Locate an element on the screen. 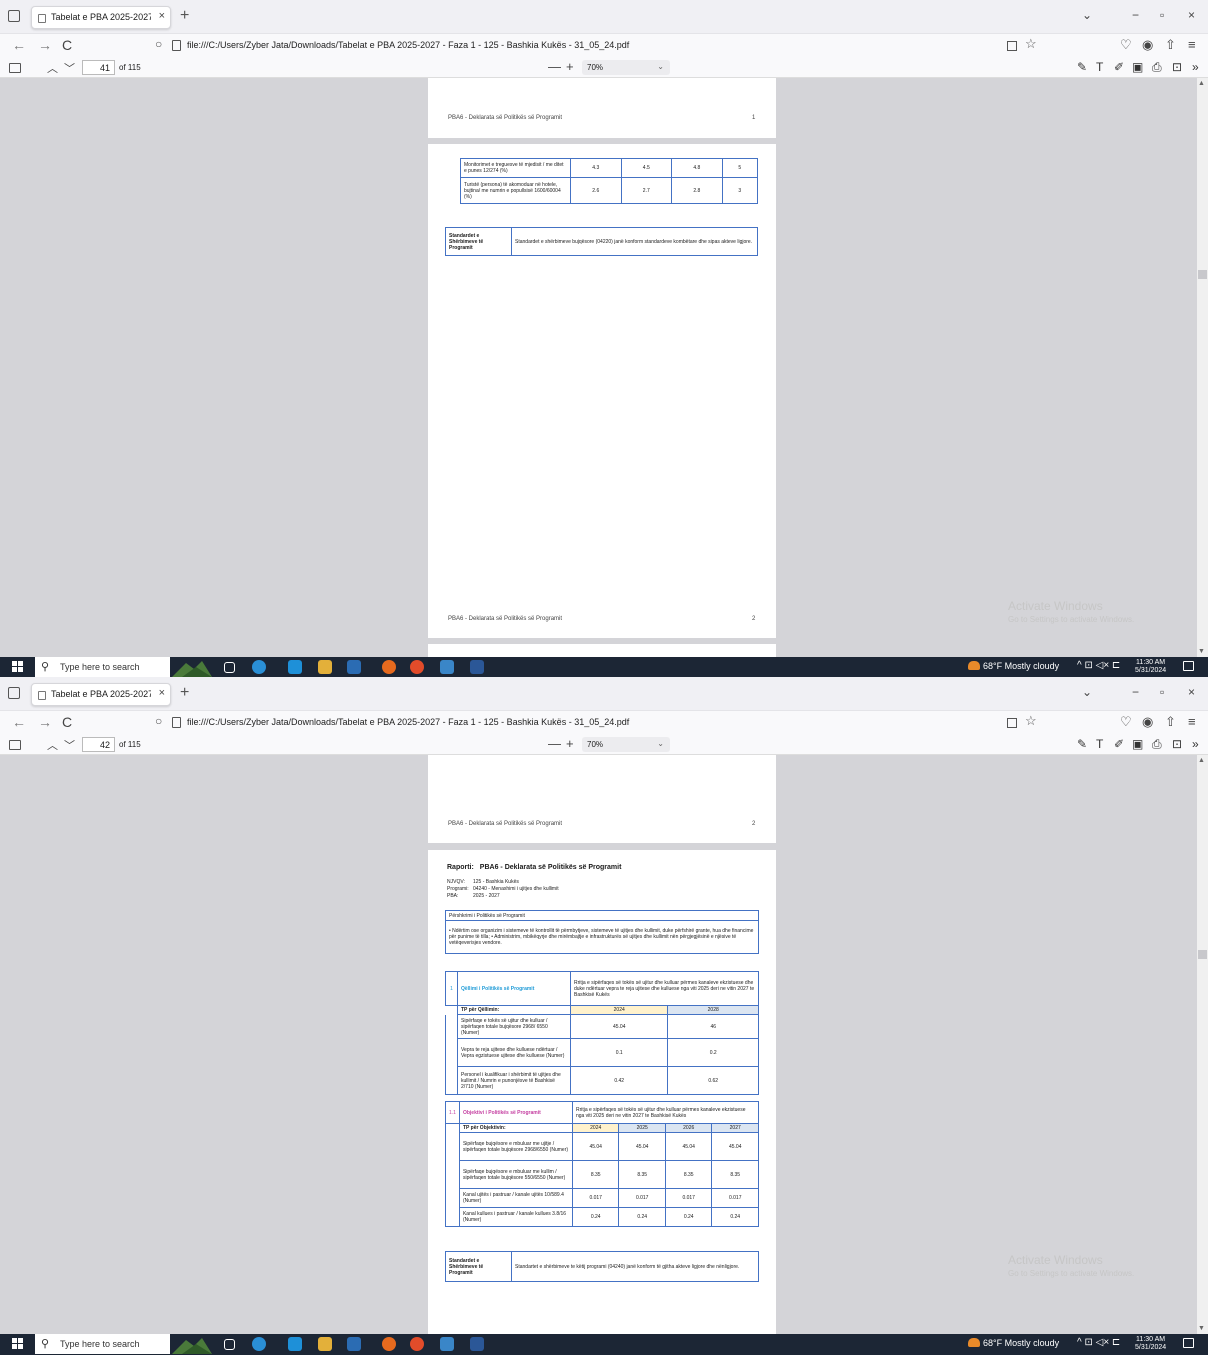  minimize-button: − is located at coordinates (1135, 15).